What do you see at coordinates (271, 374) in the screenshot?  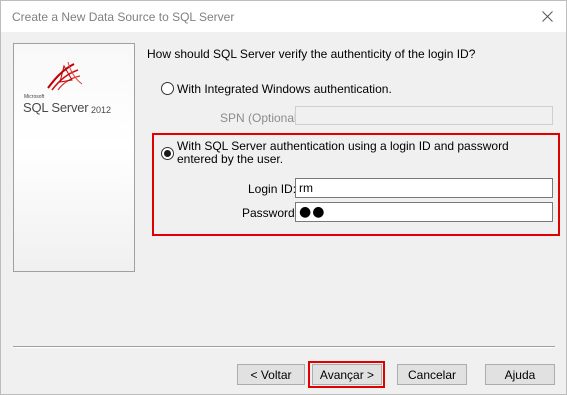 I see `back-button: < Voltar` at bounding box center [271, 374].